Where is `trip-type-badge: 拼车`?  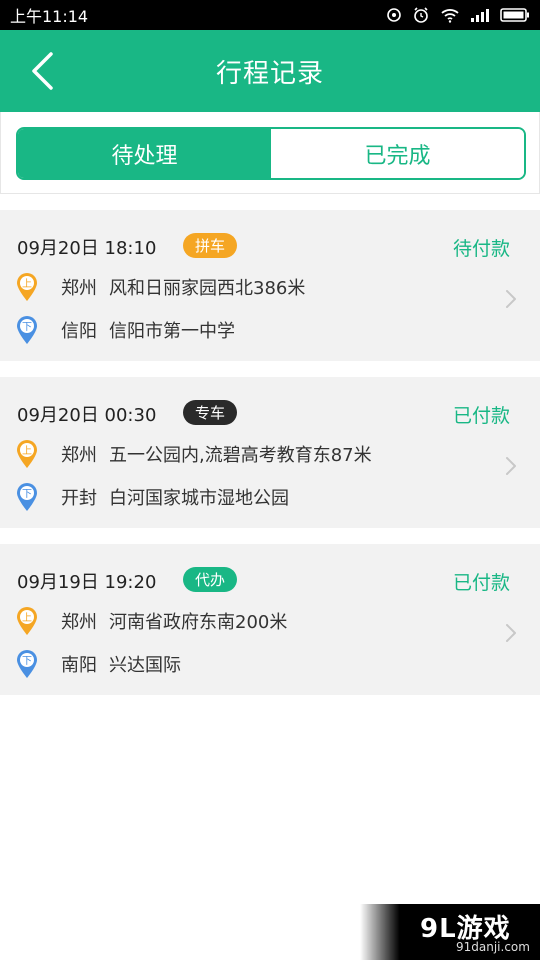 trip-type-badge: 拼车 is located at coordinates (210, 245).